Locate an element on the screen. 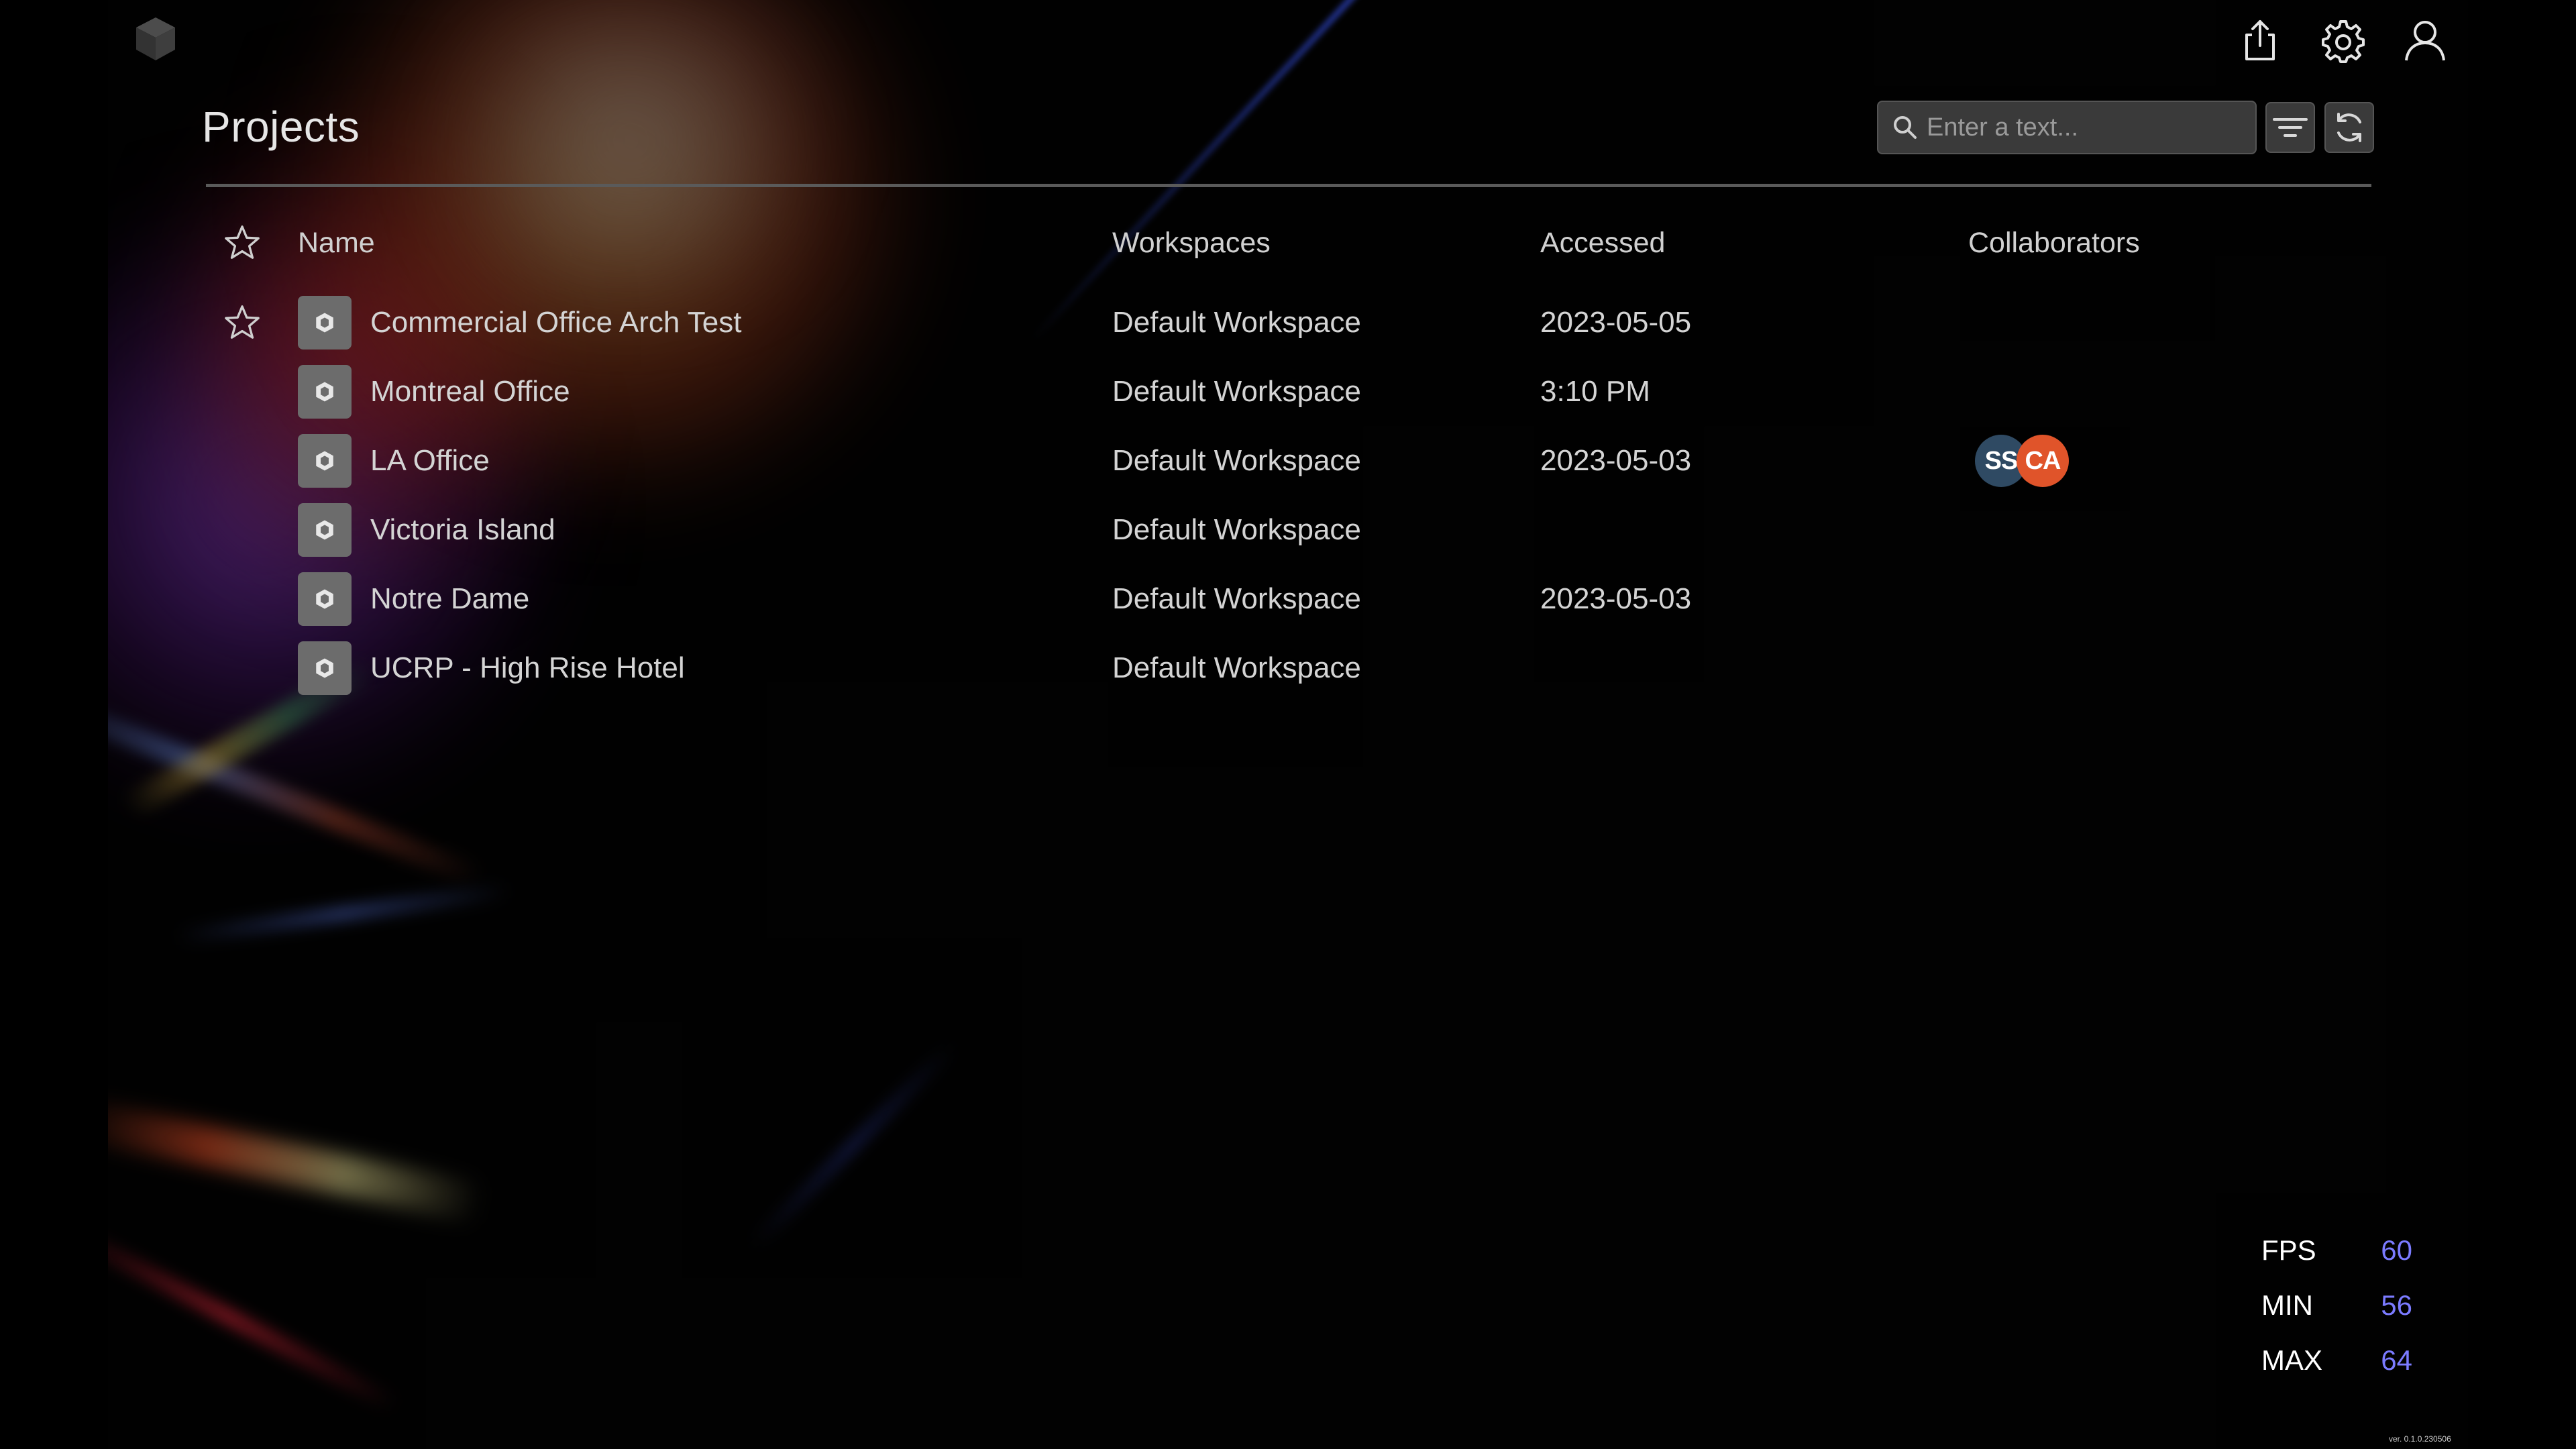  share-icon is located at coordinates (2260, 40).